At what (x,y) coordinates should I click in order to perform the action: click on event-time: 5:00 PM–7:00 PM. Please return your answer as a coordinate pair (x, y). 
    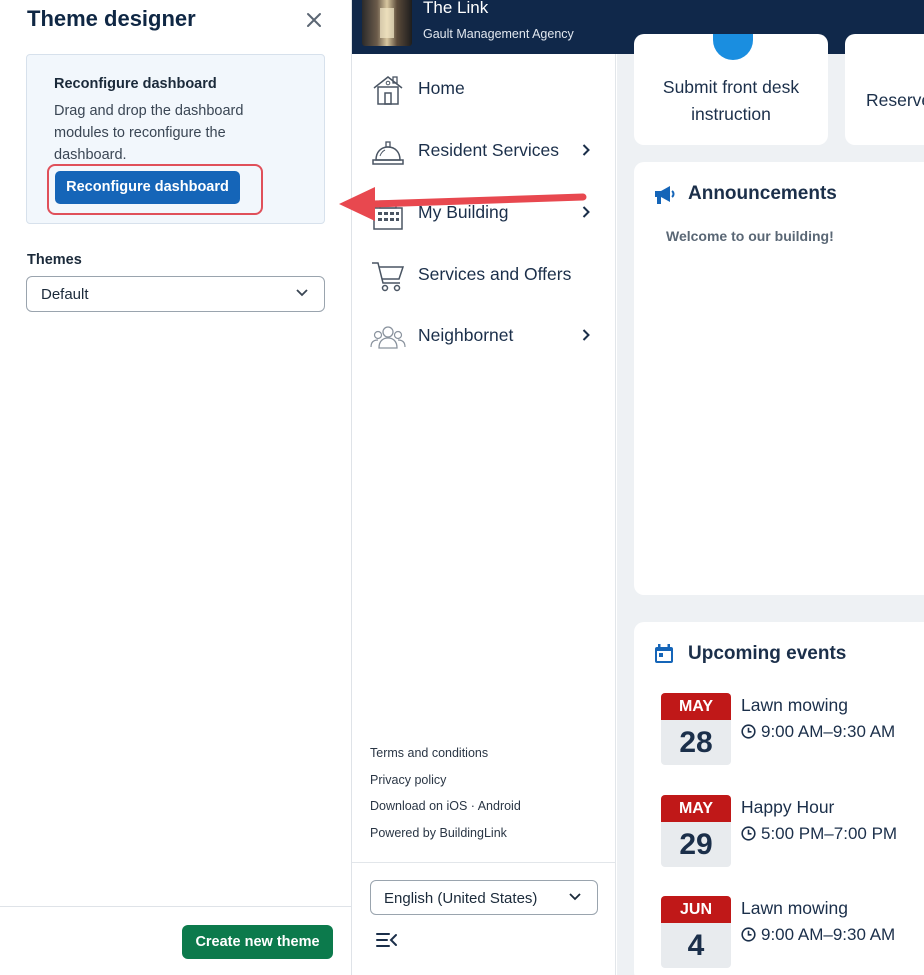
    Looking at the image, I should click on (819, 834).